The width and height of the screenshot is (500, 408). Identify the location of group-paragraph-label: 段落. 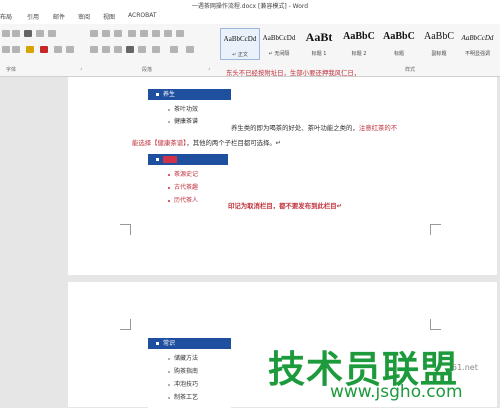
(147, 70).